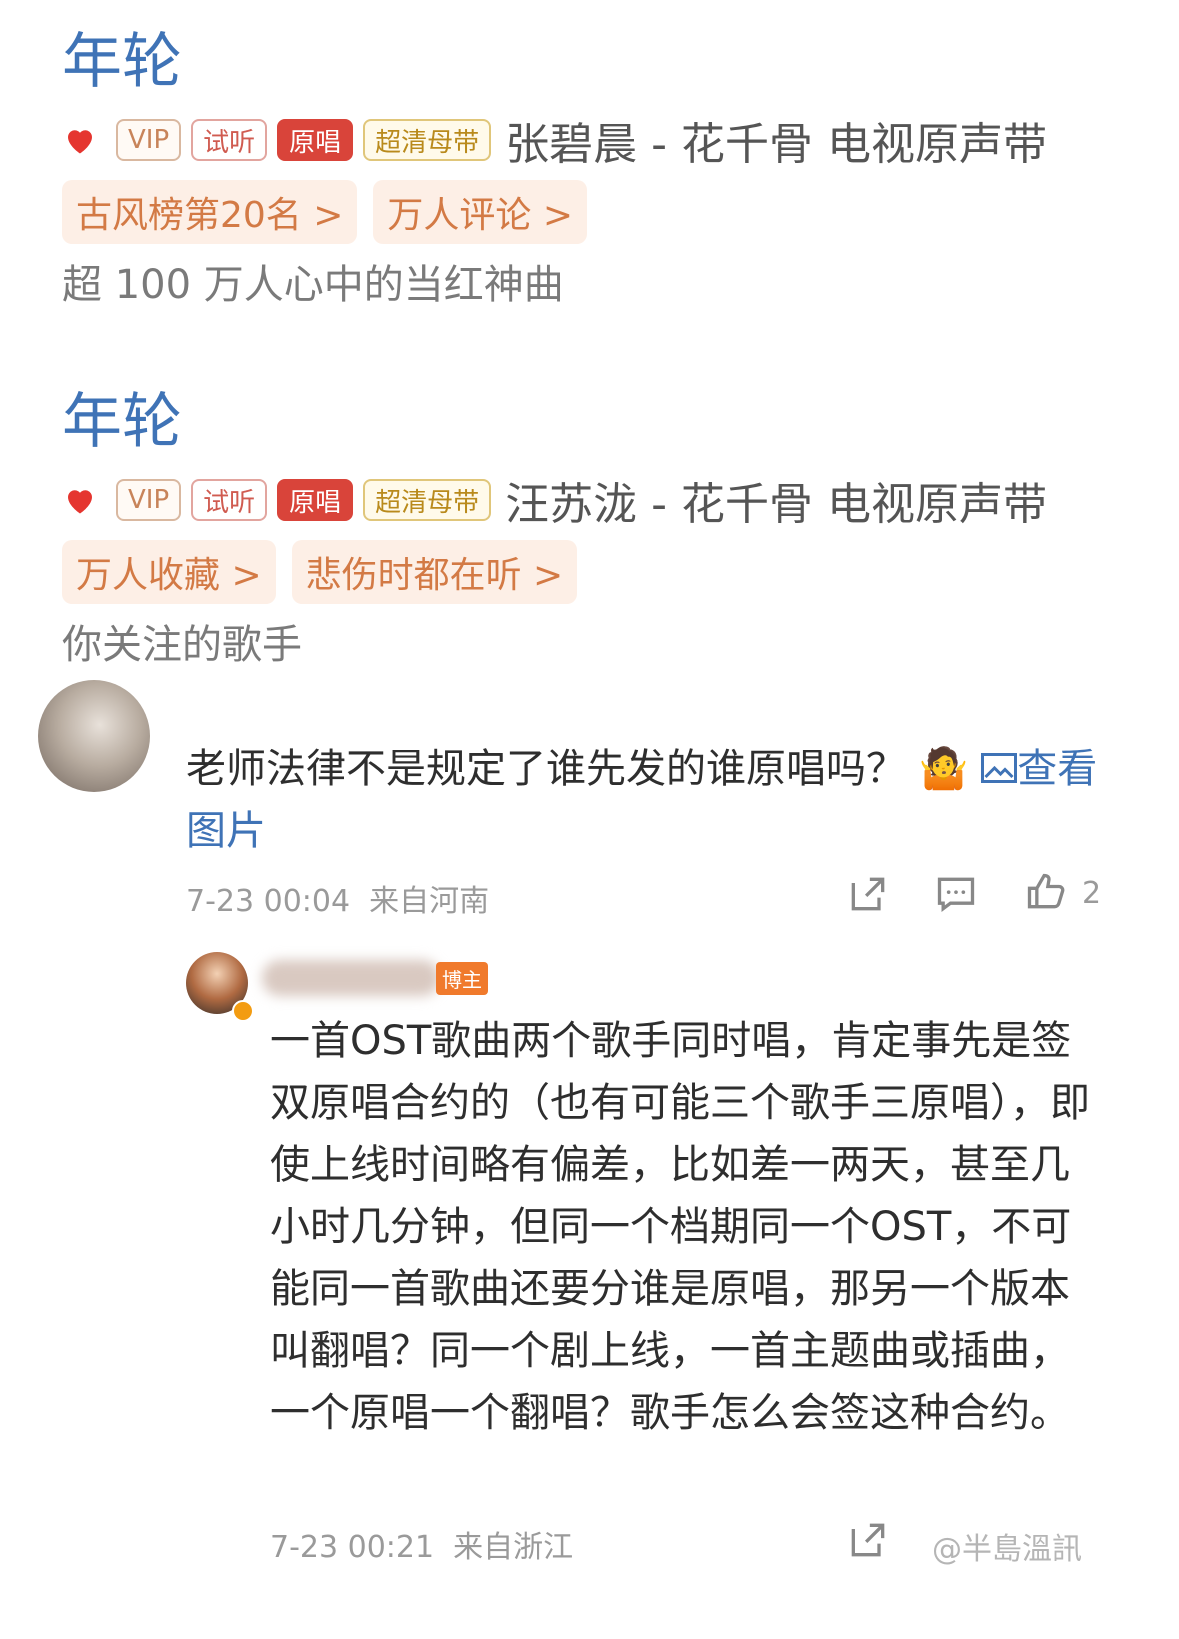 The height and width of the screenshot is (1639, 1179). What do you see at coordinates (182, 645) in the screenshot?
I see `song-subtitle: 你关注的歌手` at bounding box center [182, 645].